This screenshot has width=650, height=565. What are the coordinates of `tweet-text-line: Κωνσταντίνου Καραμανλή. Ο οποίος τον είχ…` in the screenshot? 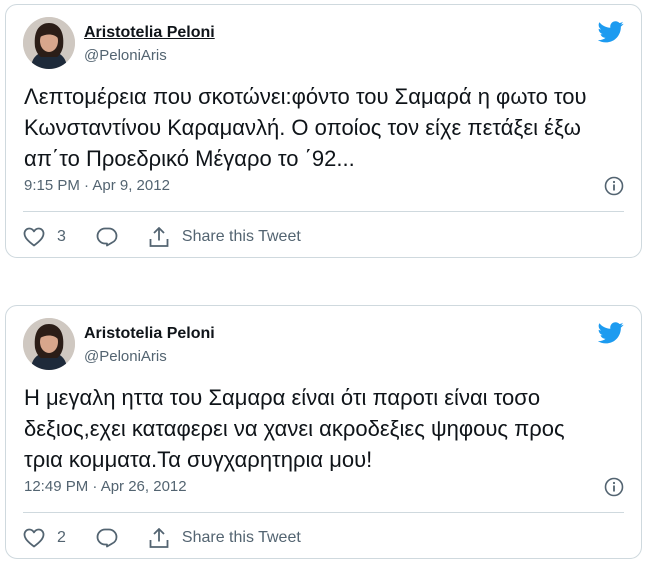 It's located at (302, 127).